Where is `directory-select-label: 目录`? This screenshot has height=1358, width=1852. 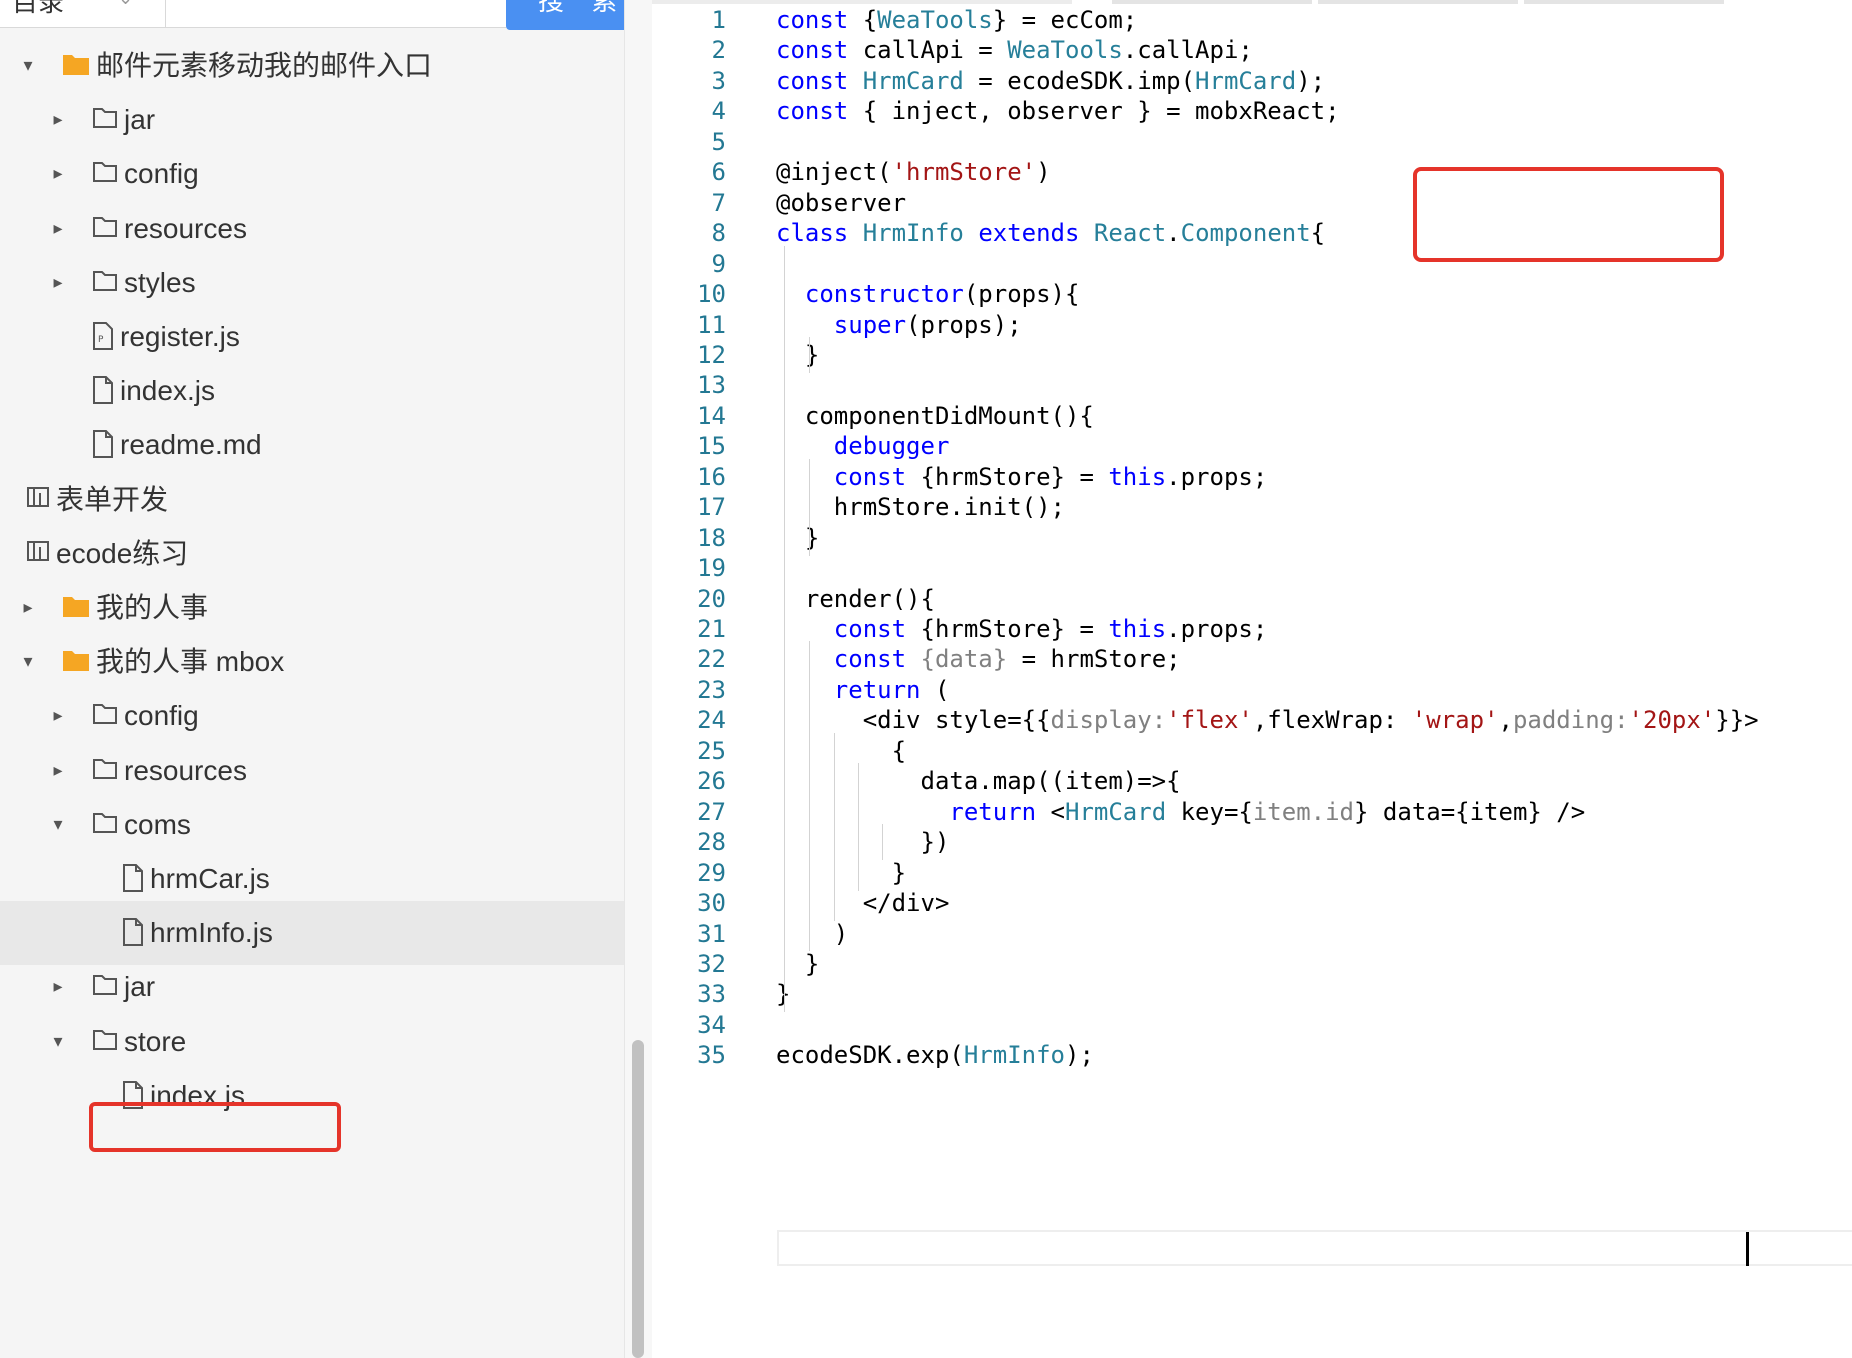
directory-select-label: 目录 is located at coordinates (38, 9).